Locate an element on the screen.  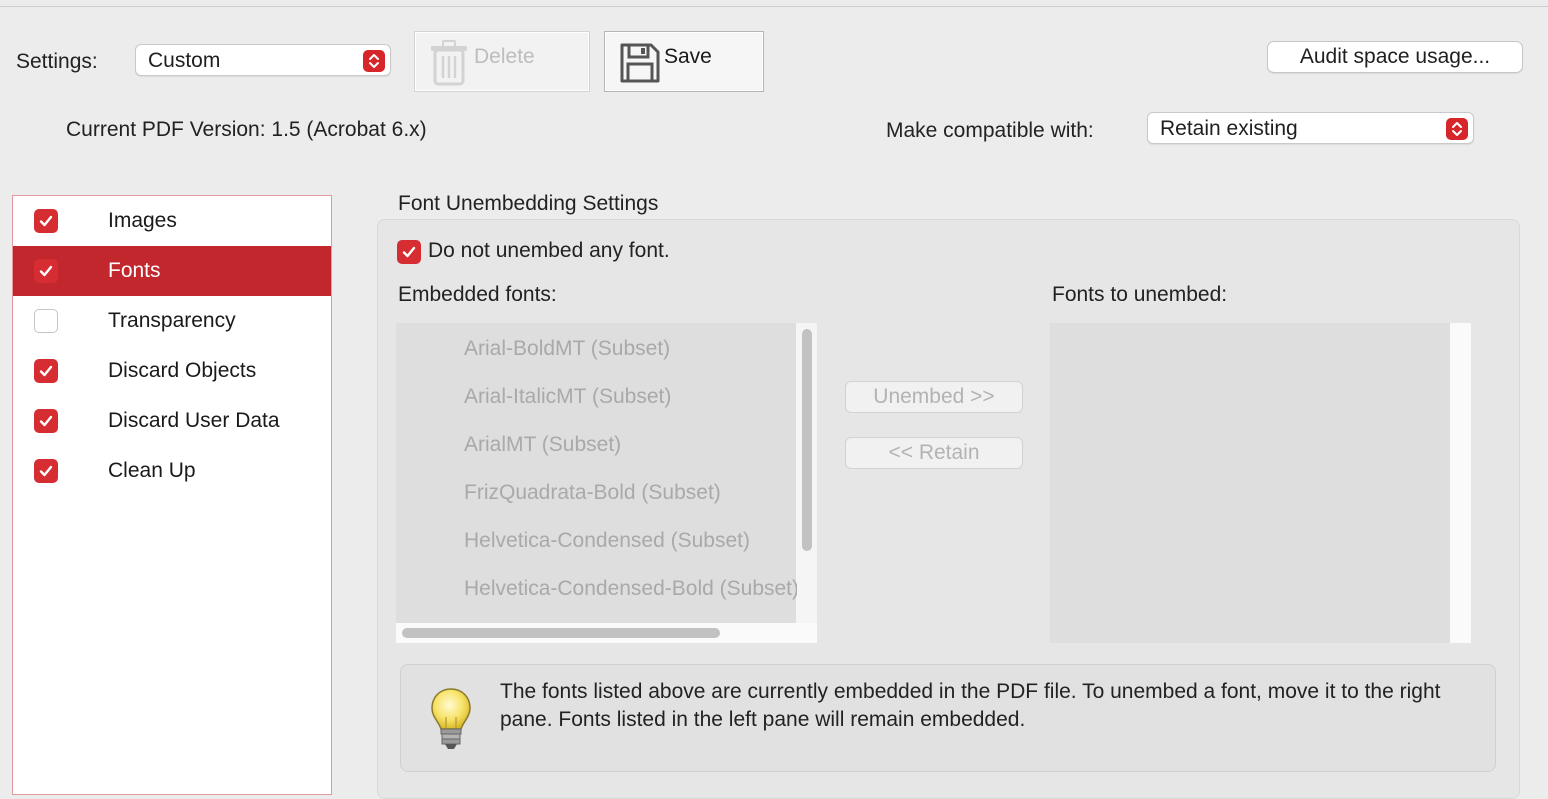
sidebar-item-discard-objects: Discard Objects is located at coordinates (172, 371).